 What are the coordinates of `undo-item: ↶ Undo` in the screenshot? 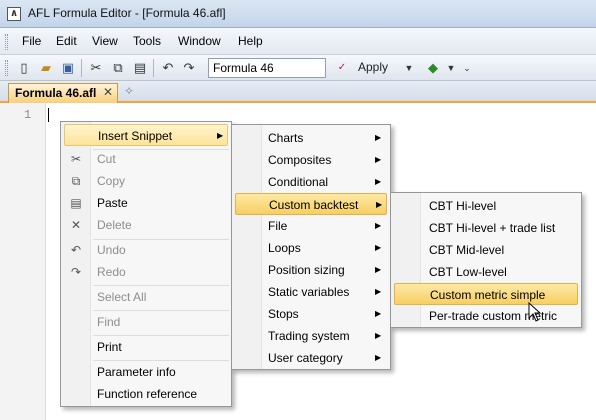 It's located at (146, 250).